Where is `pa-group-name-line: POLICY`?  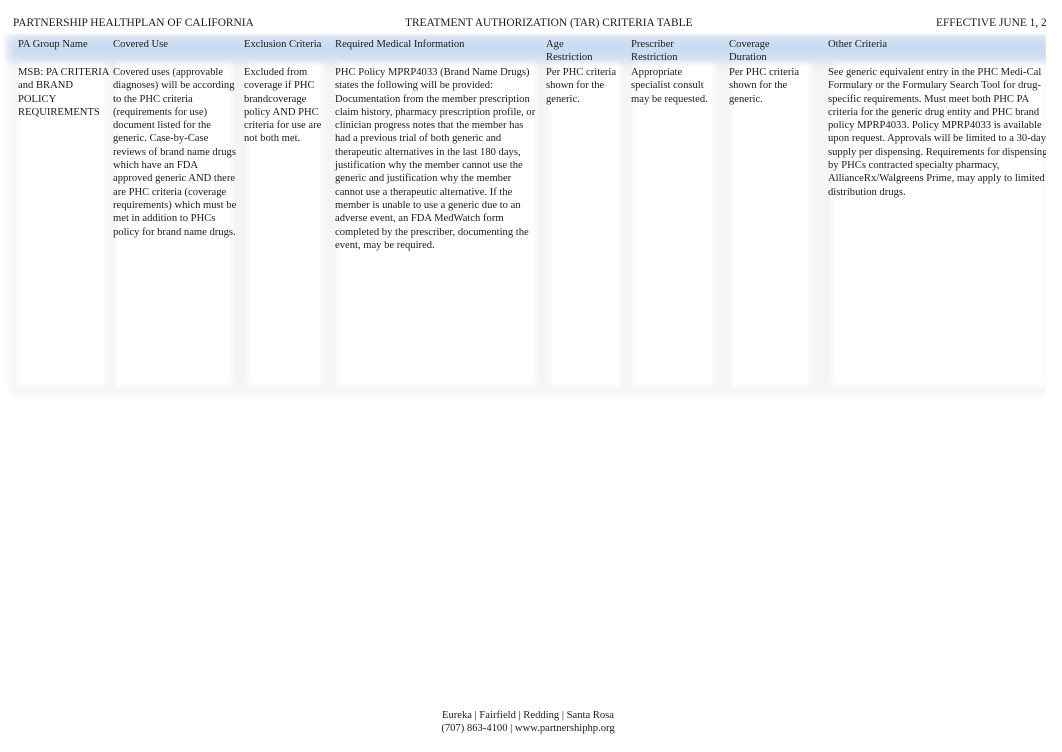
pa-group-name-line: POLICY is located at coordinates (37, 99).